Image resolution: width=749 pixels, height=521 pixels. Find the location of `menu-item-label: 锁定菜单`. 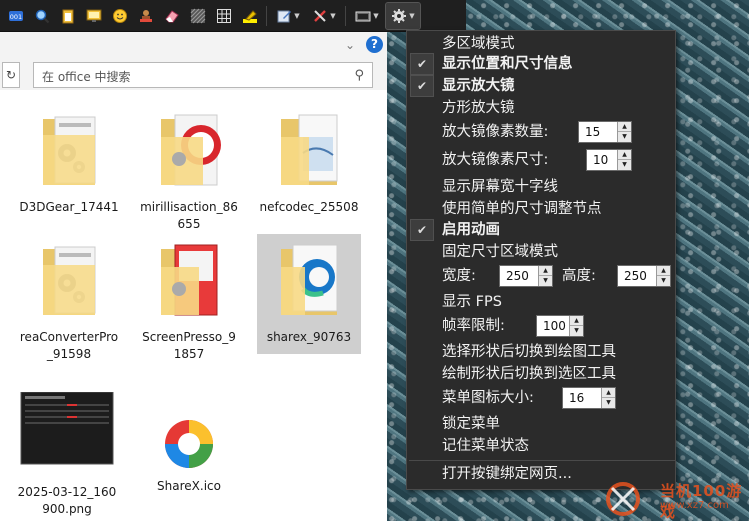

menu-item-label: 锁定菜单 is located at coordinates (471, 424).